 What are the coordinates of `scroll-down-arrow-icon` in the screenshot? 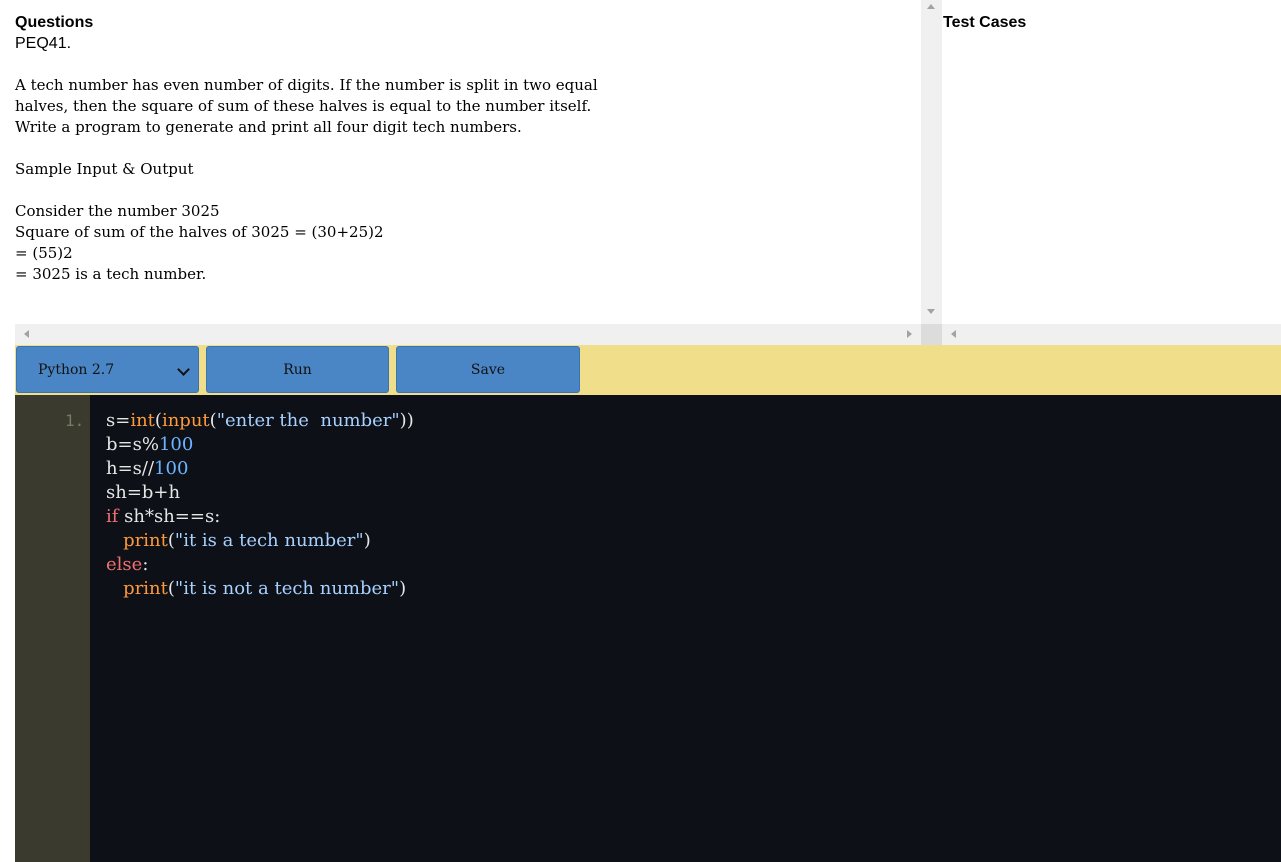 It's located at (931, 311).